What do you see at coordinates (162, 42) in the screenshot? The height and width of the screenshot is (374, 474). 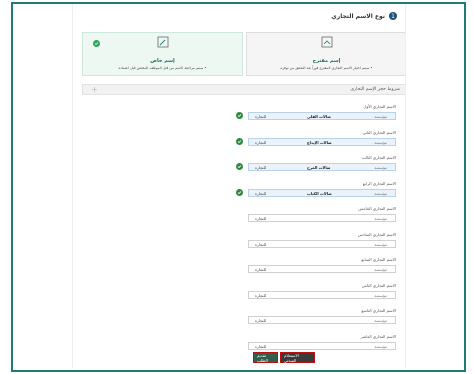 I see `pen-document-icon` at bounding box center [162, 42].